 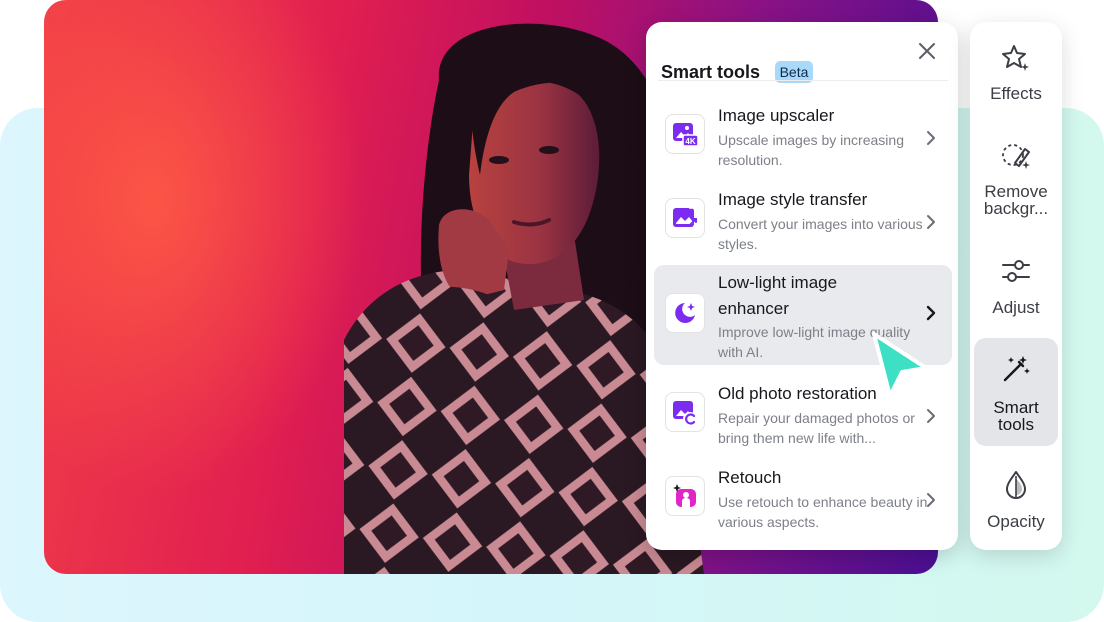 I want to click on rail-label: Opacity, so click(x=1016, y=521).